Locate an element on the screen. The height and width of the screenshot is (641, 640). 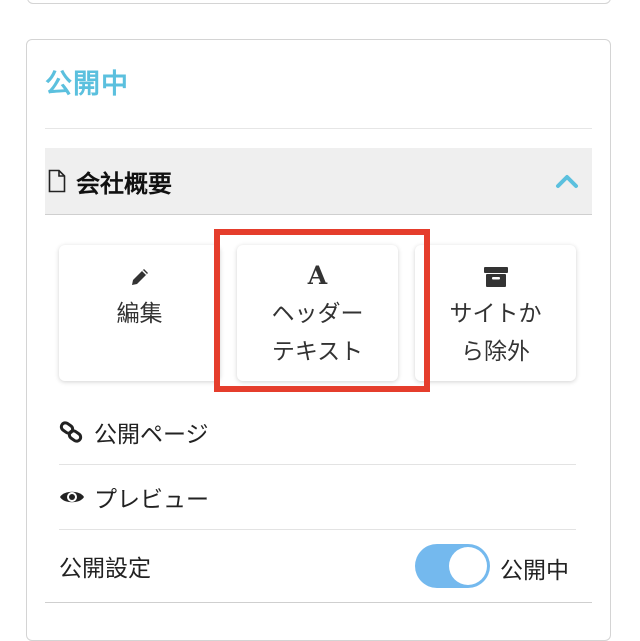
divider-bottom is located at coordinates (318, 602).